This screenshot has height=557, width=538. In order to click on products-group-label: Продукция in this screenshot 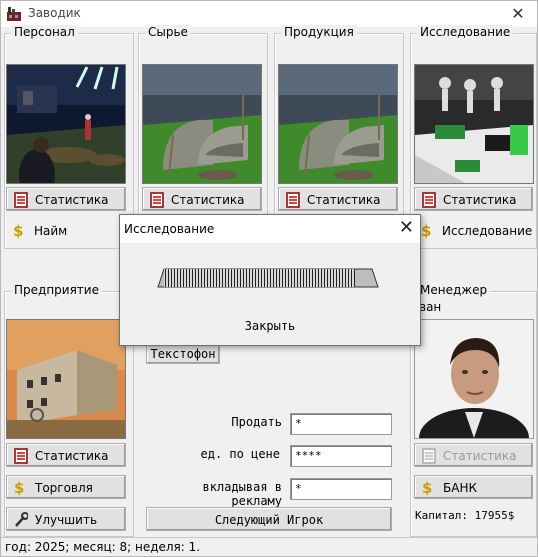, I will do `click(319, 32)`.